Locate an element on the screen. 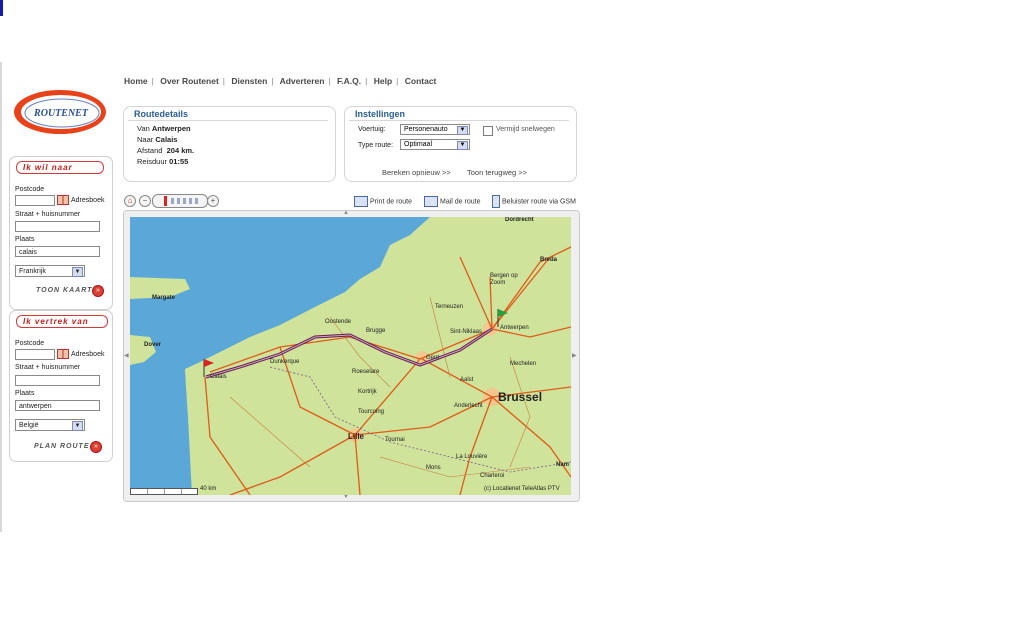  listen-route-button: Beluister route via GSM is located at coordinates (534, 201).